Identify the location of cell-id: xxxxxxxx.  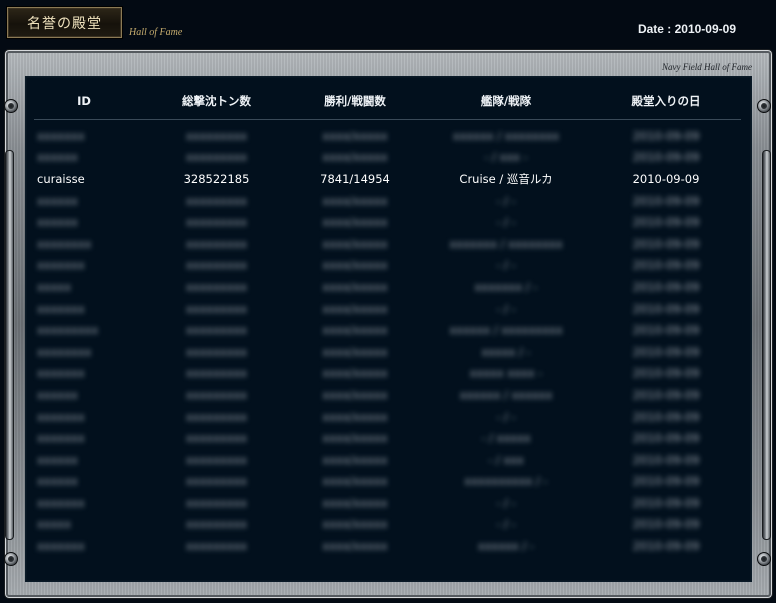
(64, 243).